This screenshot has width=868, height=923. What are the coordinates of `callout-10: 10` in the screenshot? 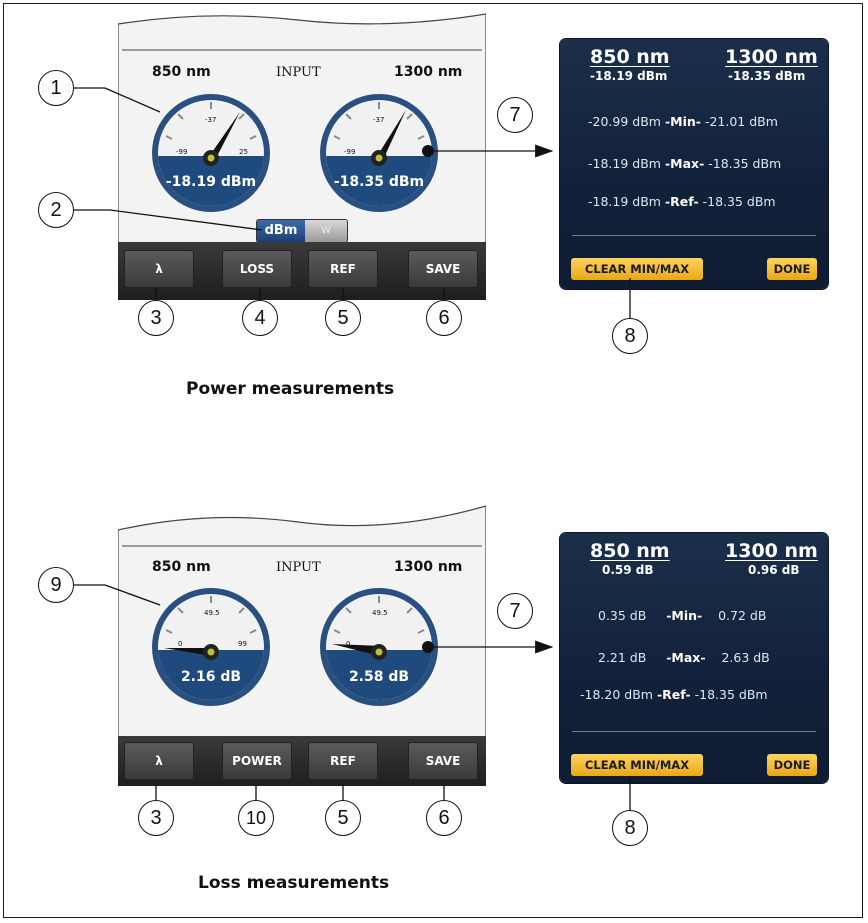 It's located at (256, 818).